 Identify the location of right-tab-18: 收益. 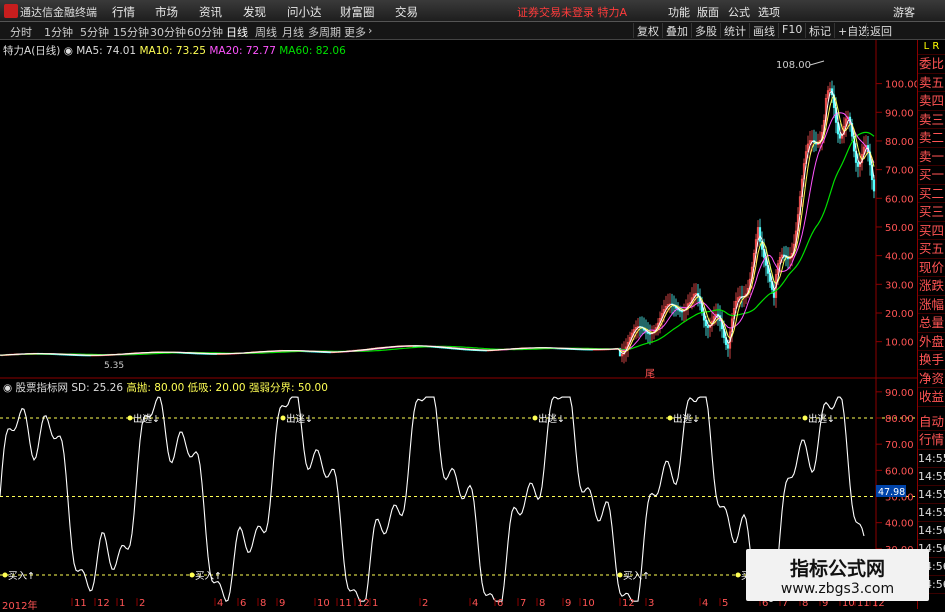
(931, 397).